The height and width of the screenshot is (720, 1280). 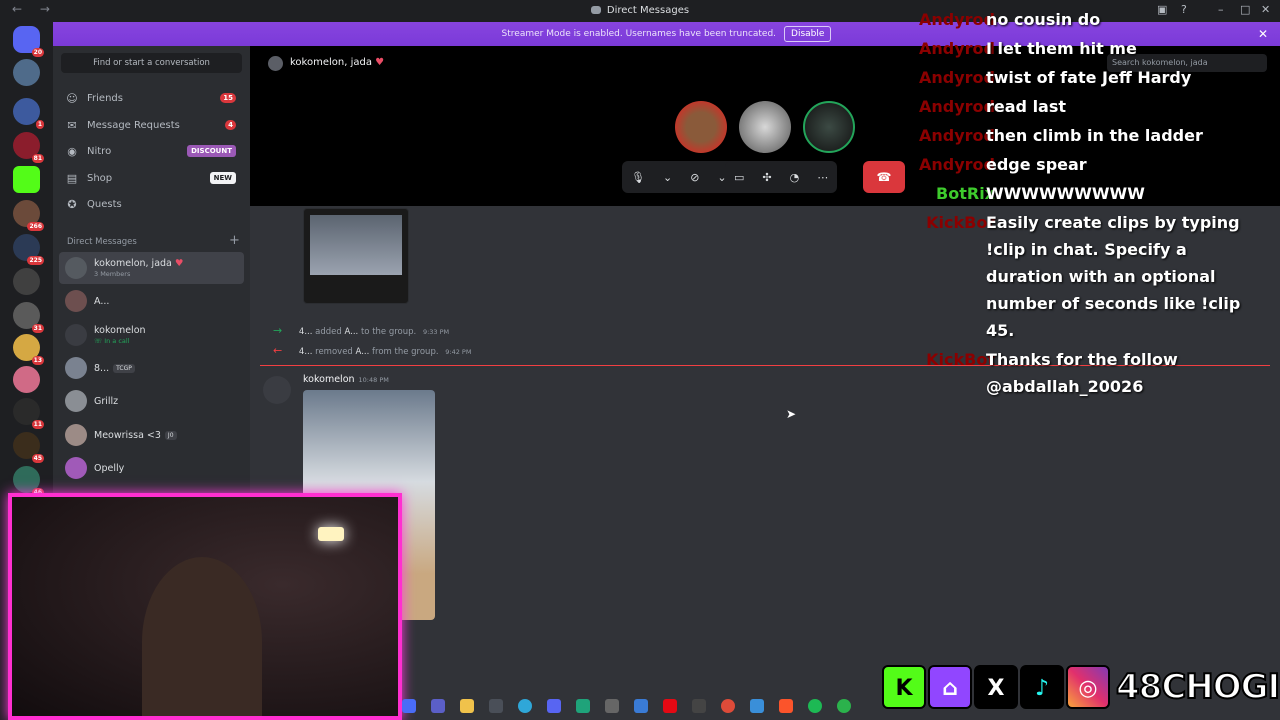 I want to click on twitch-icon: ⌂, so click(x=950, y=687).